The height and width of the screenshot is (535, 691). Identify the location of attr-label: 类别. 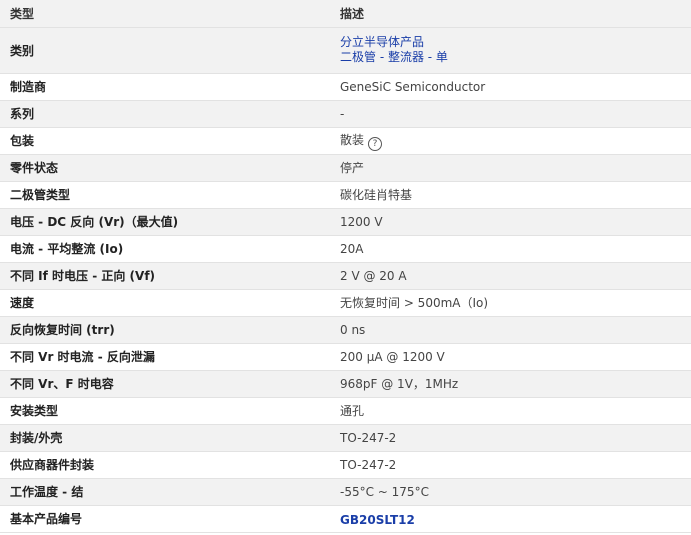
(165, 50).